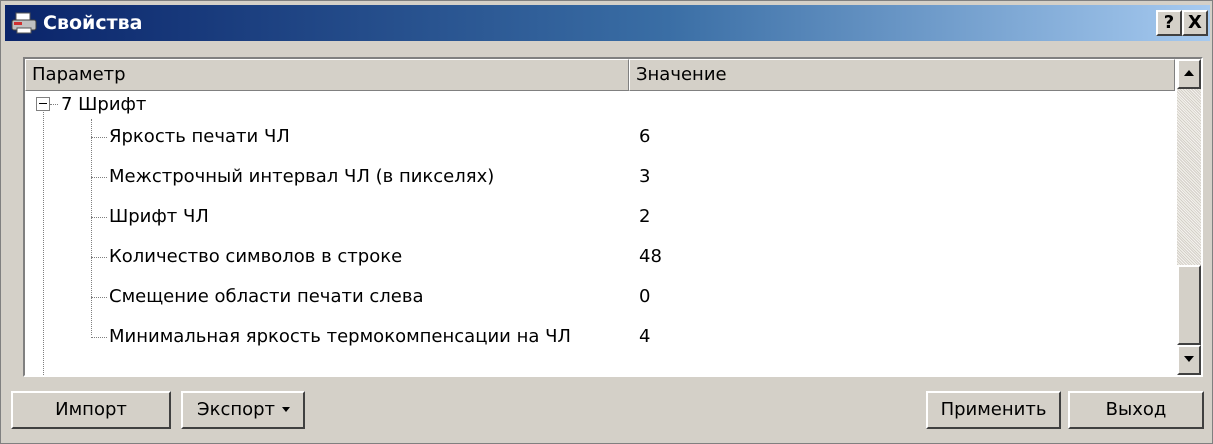 This screenshot has height=444, width=1213. What do you see at coordinates (993, 410) in the screenshot?
I see `apply-button: Применить` at bounding box center [993, 410].